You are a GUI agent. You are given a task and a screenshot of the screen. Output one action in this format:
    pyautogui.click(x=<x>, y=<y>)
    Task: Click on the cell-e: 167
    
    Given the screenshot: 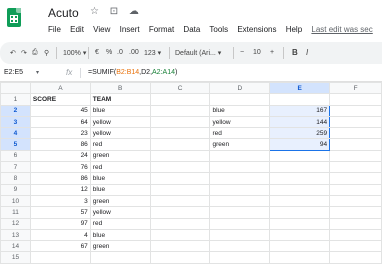 What is the action you would take?
    pyautogui.click(x=300, y=110)
    